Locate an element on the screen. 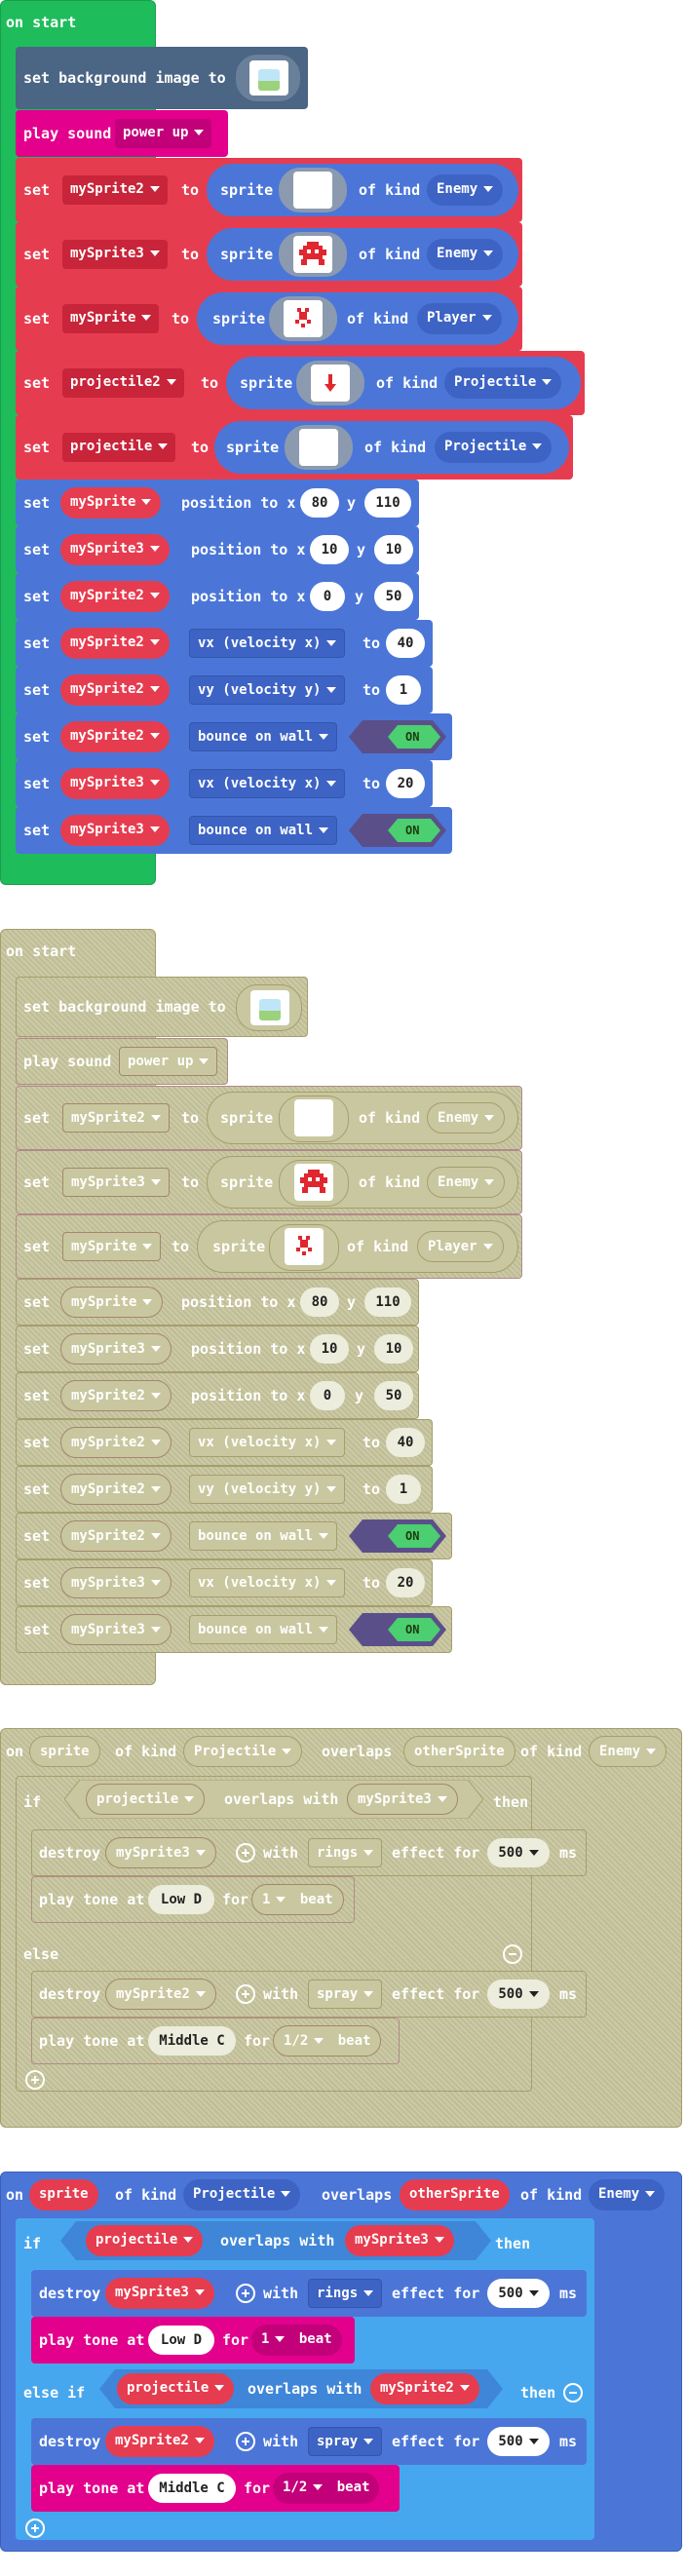 This screenshot has width=687, height=2576. variable-dropdown-projectile2: projectile2 is located at coordinates (123, 383).